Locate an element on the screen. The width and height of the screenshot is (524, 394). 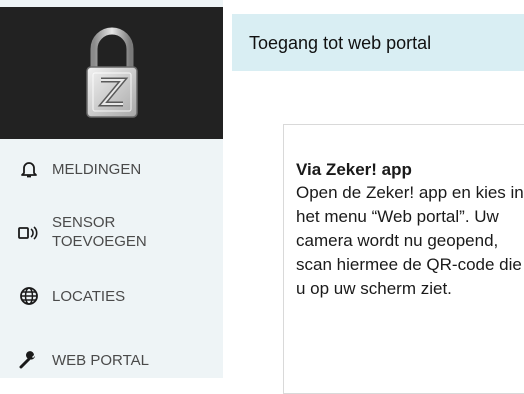
logo-area is located at coordinates (111, 73).